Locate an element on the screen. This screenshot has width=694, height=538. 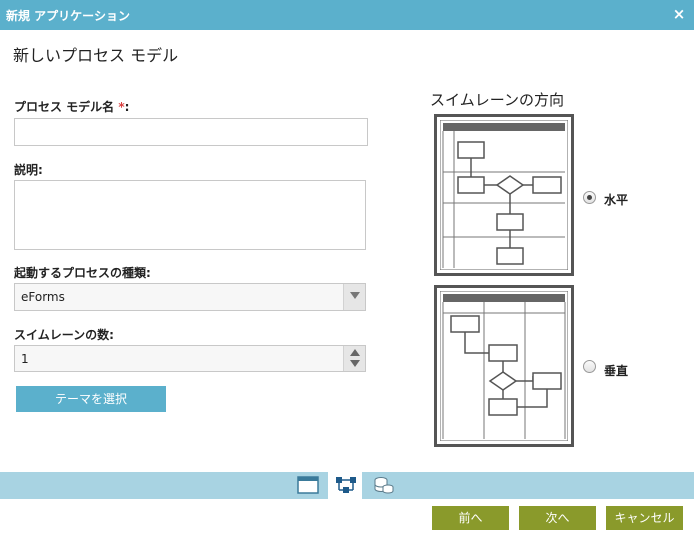
page-title: 新しいプロセス モデル is located at coordinates (96, 55).